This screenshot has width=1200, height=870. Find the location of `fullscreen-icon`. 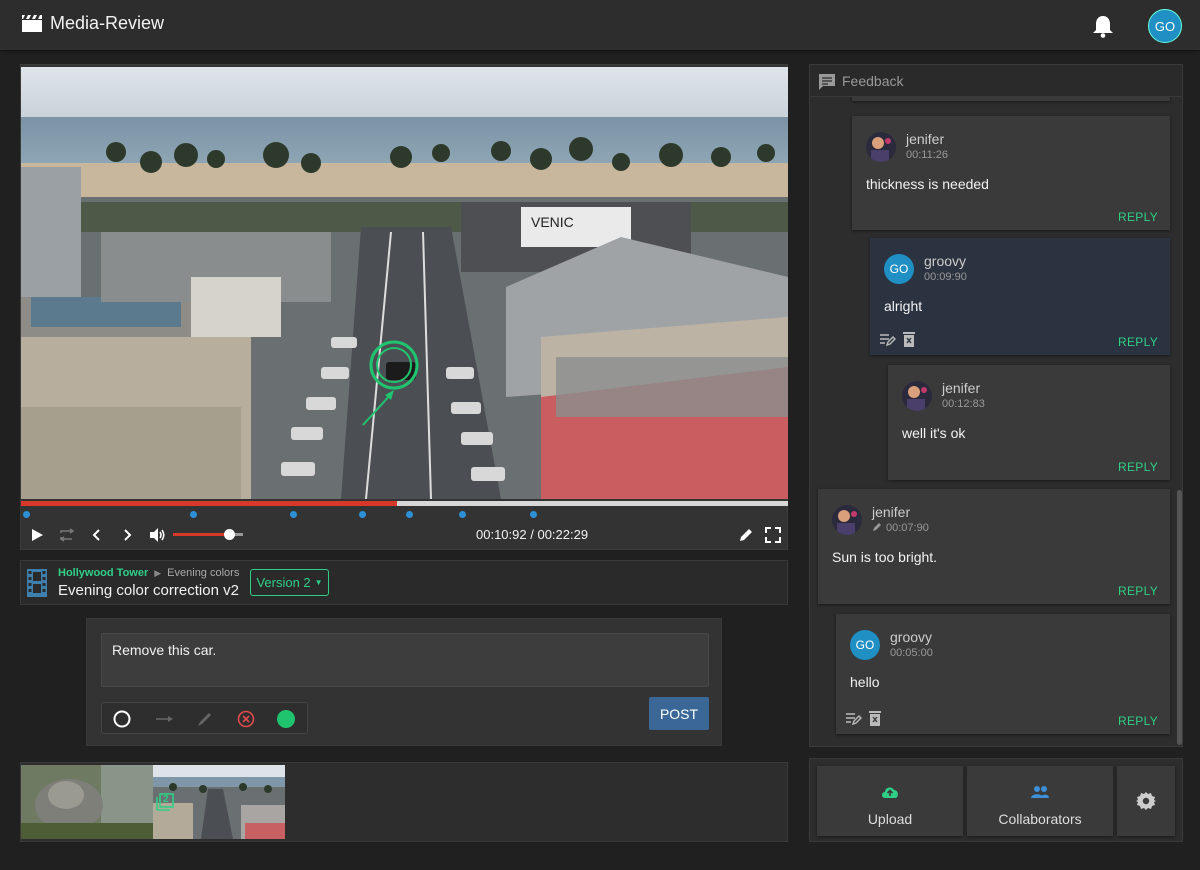

fullscreen-icon is located at coordinates (773, 535).